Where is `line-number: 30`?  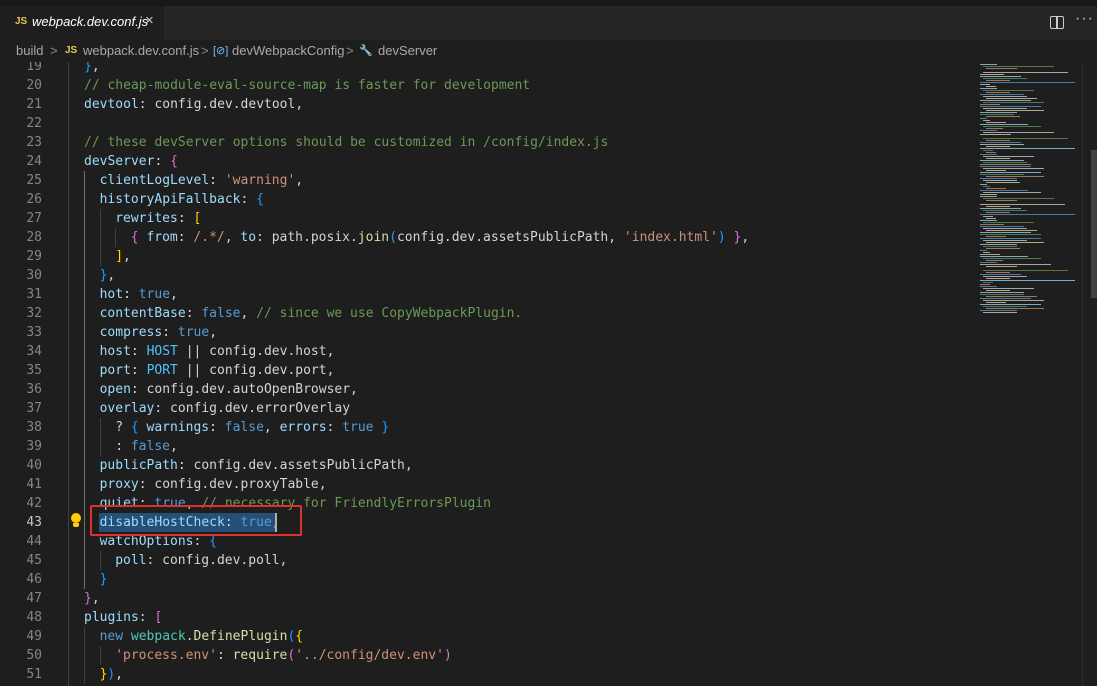
line-number: 30 is located at coordinates (34, 275).